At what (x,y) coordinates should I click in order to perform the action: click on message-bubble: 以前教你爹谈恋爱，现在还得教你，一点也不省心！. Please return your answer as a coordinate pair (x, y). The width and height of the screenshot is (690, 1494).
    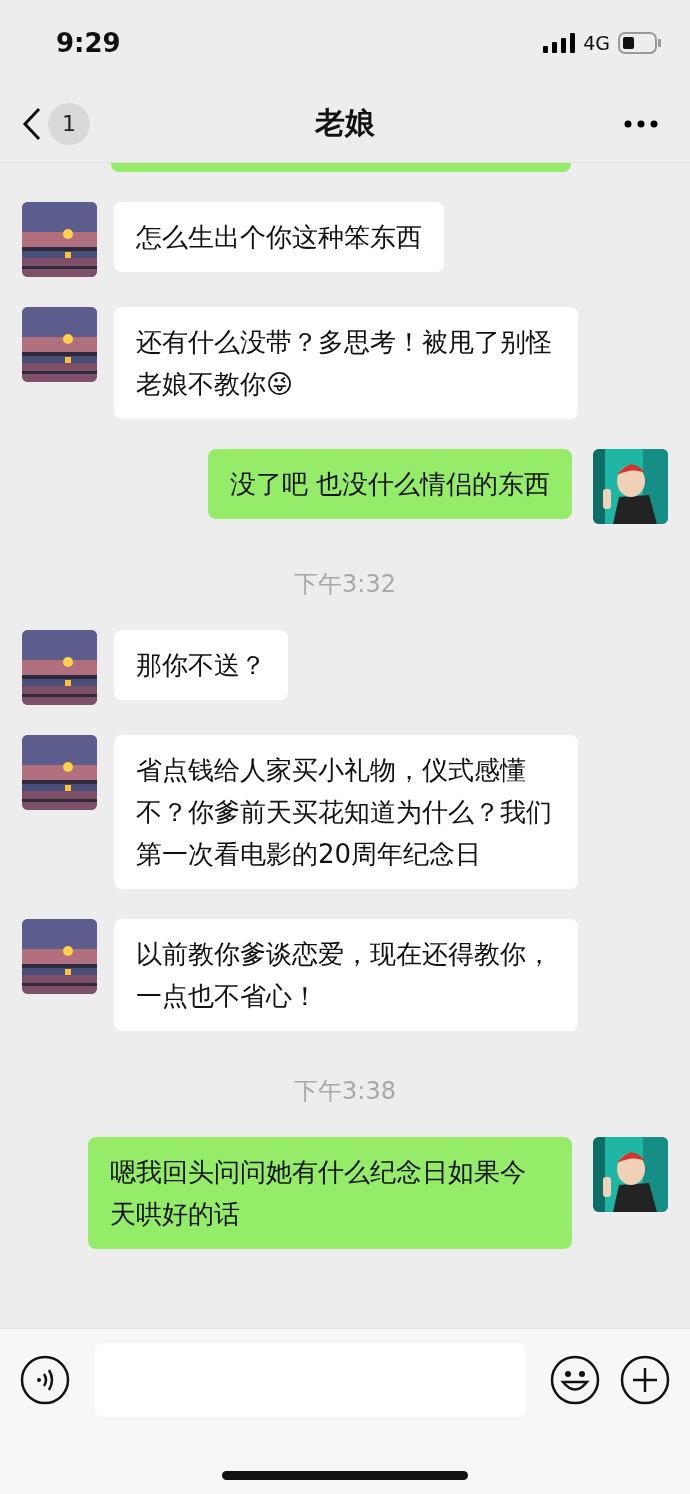
    Looking at the image, I should click on (346, 975).